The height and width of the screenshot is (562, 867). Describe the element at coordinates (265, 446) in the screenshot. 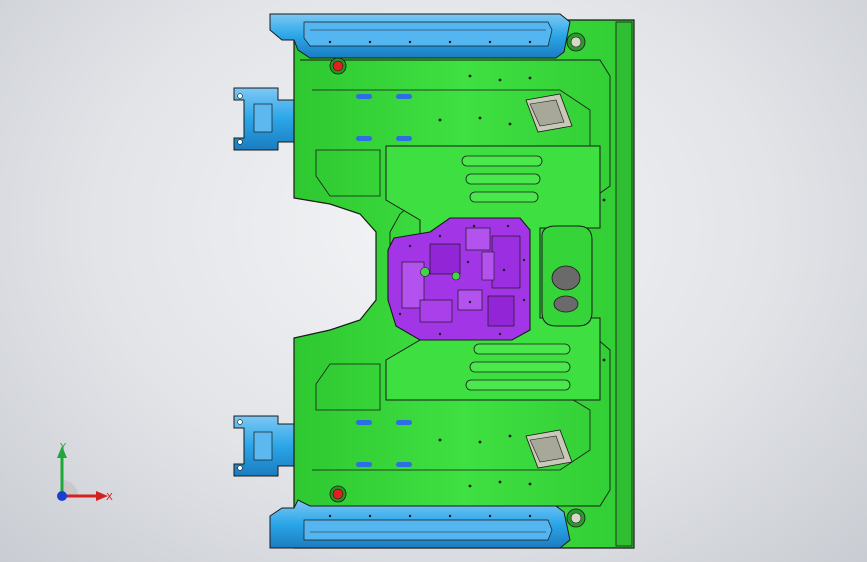

I see `side-bracket-bottom` at that location.